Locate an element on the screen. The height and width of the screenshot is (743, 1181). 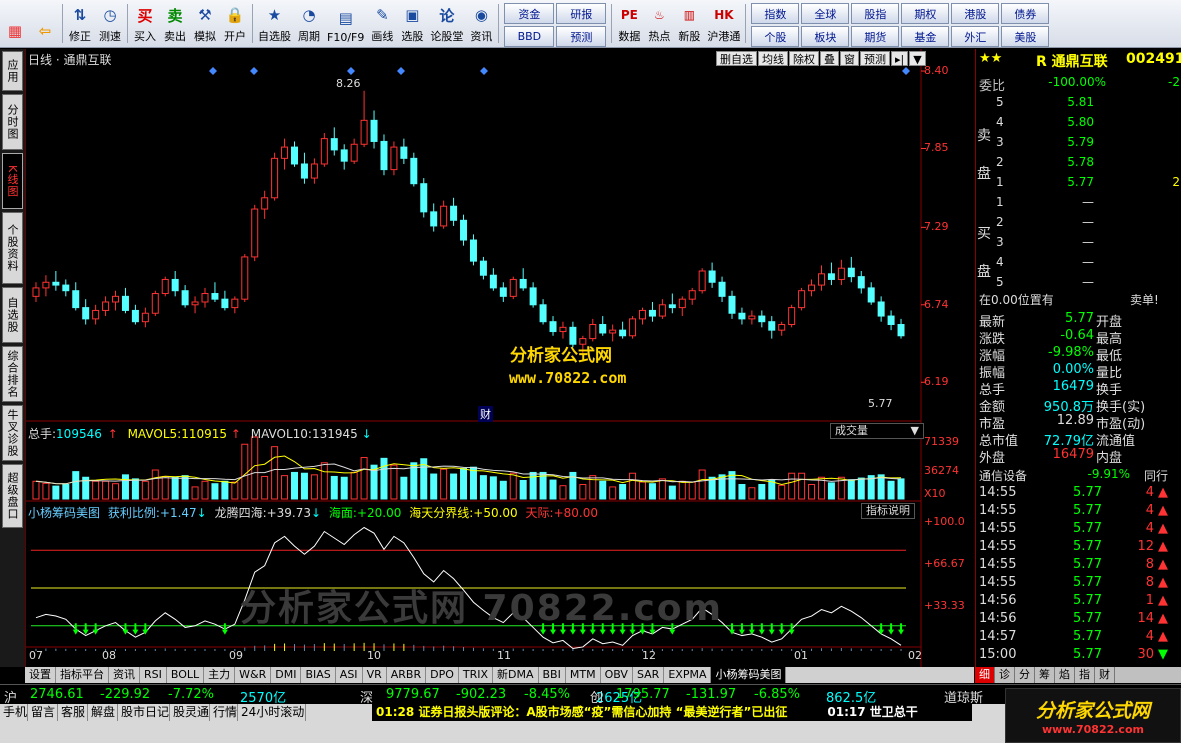
quote-tab-4: 焰 is located at coordinates (1065, 675).